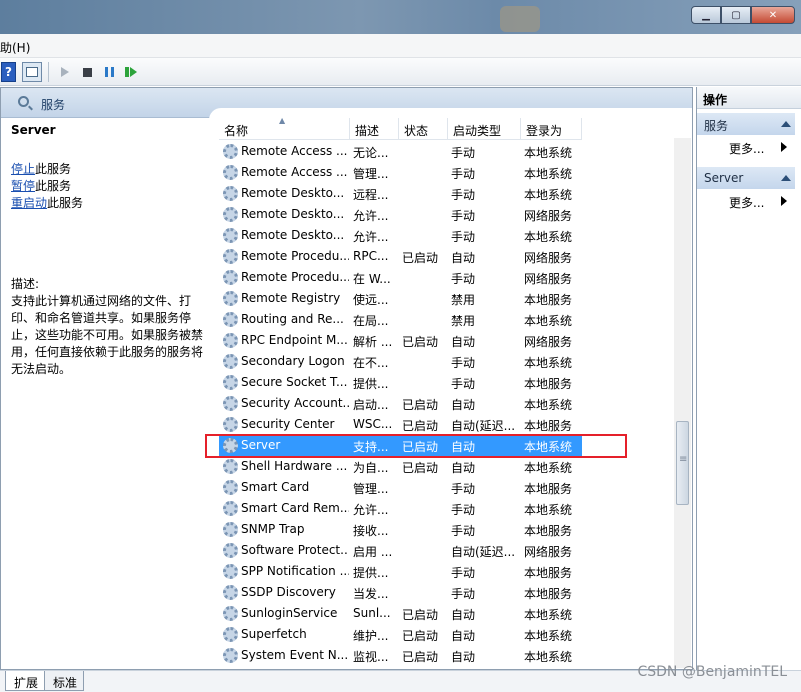 The image size is (801, 692). Describe the element at coordinates (400, 508) in the screenshot. I see `service-row: Smart Card Rem... 允许... 手动 本地系统` at that location.